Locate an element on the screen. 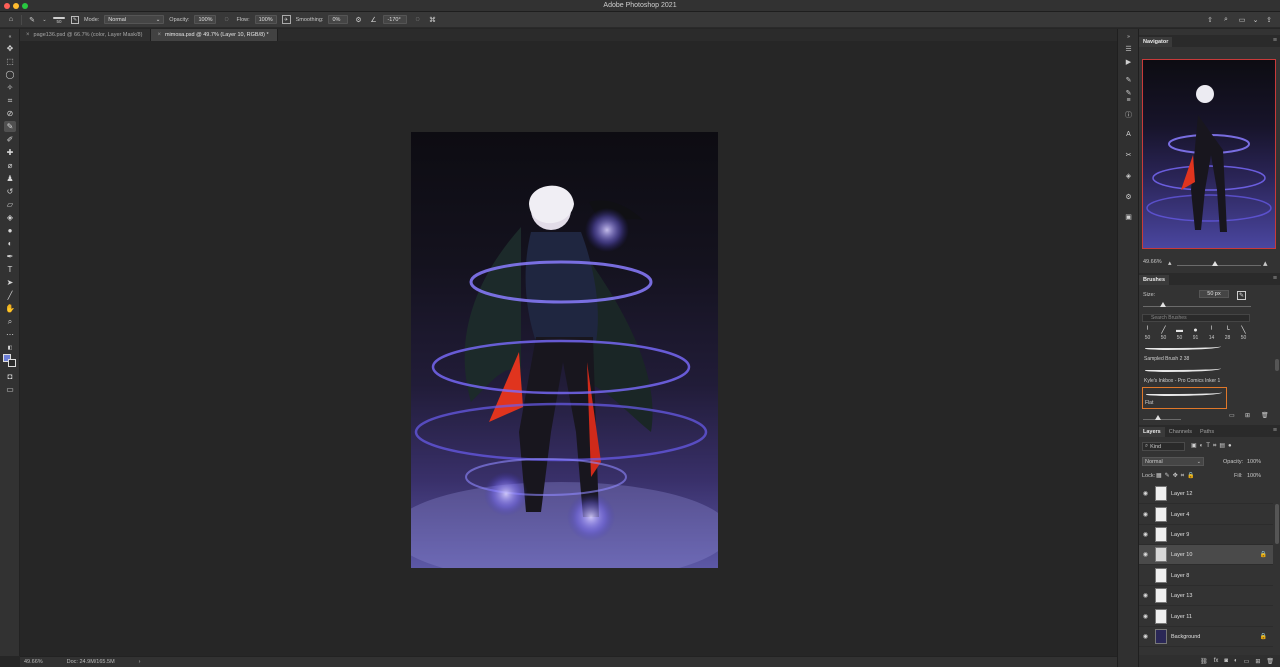 The height and width of the screenshot is (667, 1280). line-tool-icon: ╱ is located at coordinates (10, 295).